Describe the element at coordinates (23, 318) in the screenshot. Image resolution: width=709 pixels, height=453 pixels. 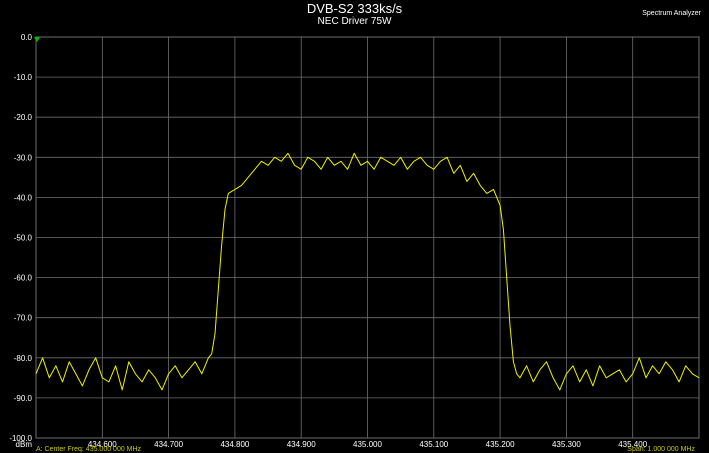
I see `y-tick-label: -70.0` at that location.